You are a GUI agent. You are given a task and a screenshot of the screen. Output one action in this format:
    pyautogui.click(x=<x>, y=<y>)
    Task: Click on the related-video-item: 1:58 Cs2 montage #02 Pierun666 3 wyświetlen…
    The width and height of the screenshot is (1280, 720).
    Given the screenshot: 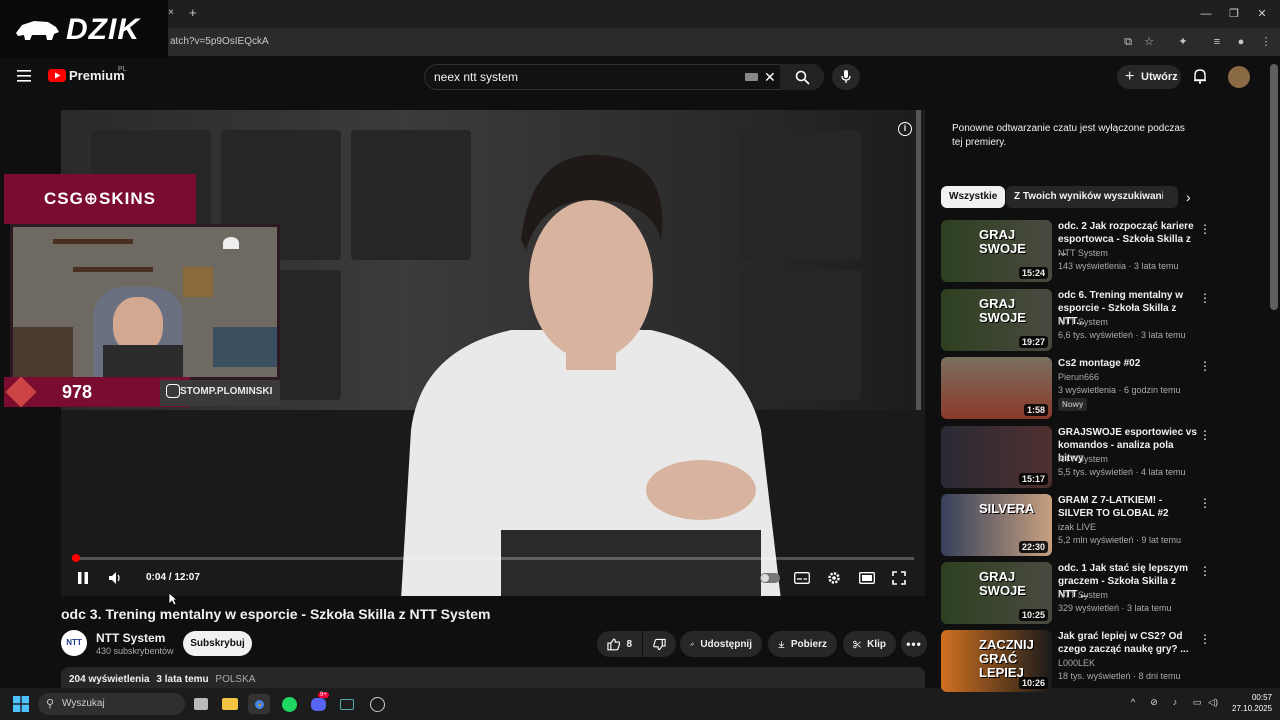 What is the action you would take?
    pyautogui.click(x=1076, y=388)
    